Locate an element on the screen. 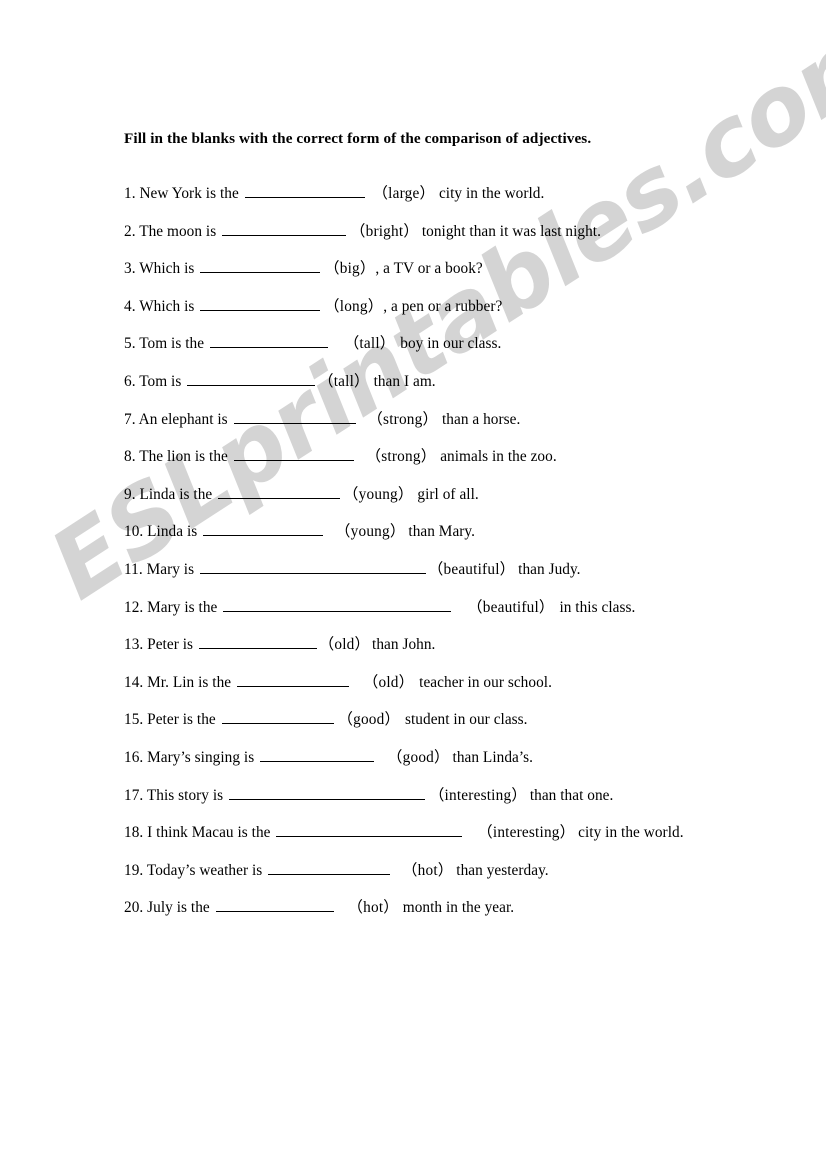 Image resolution: width=826 pixels, height=1169 pixels. question-text-before-blank: Mr. Lin is the is located at coordinates (189, 682).